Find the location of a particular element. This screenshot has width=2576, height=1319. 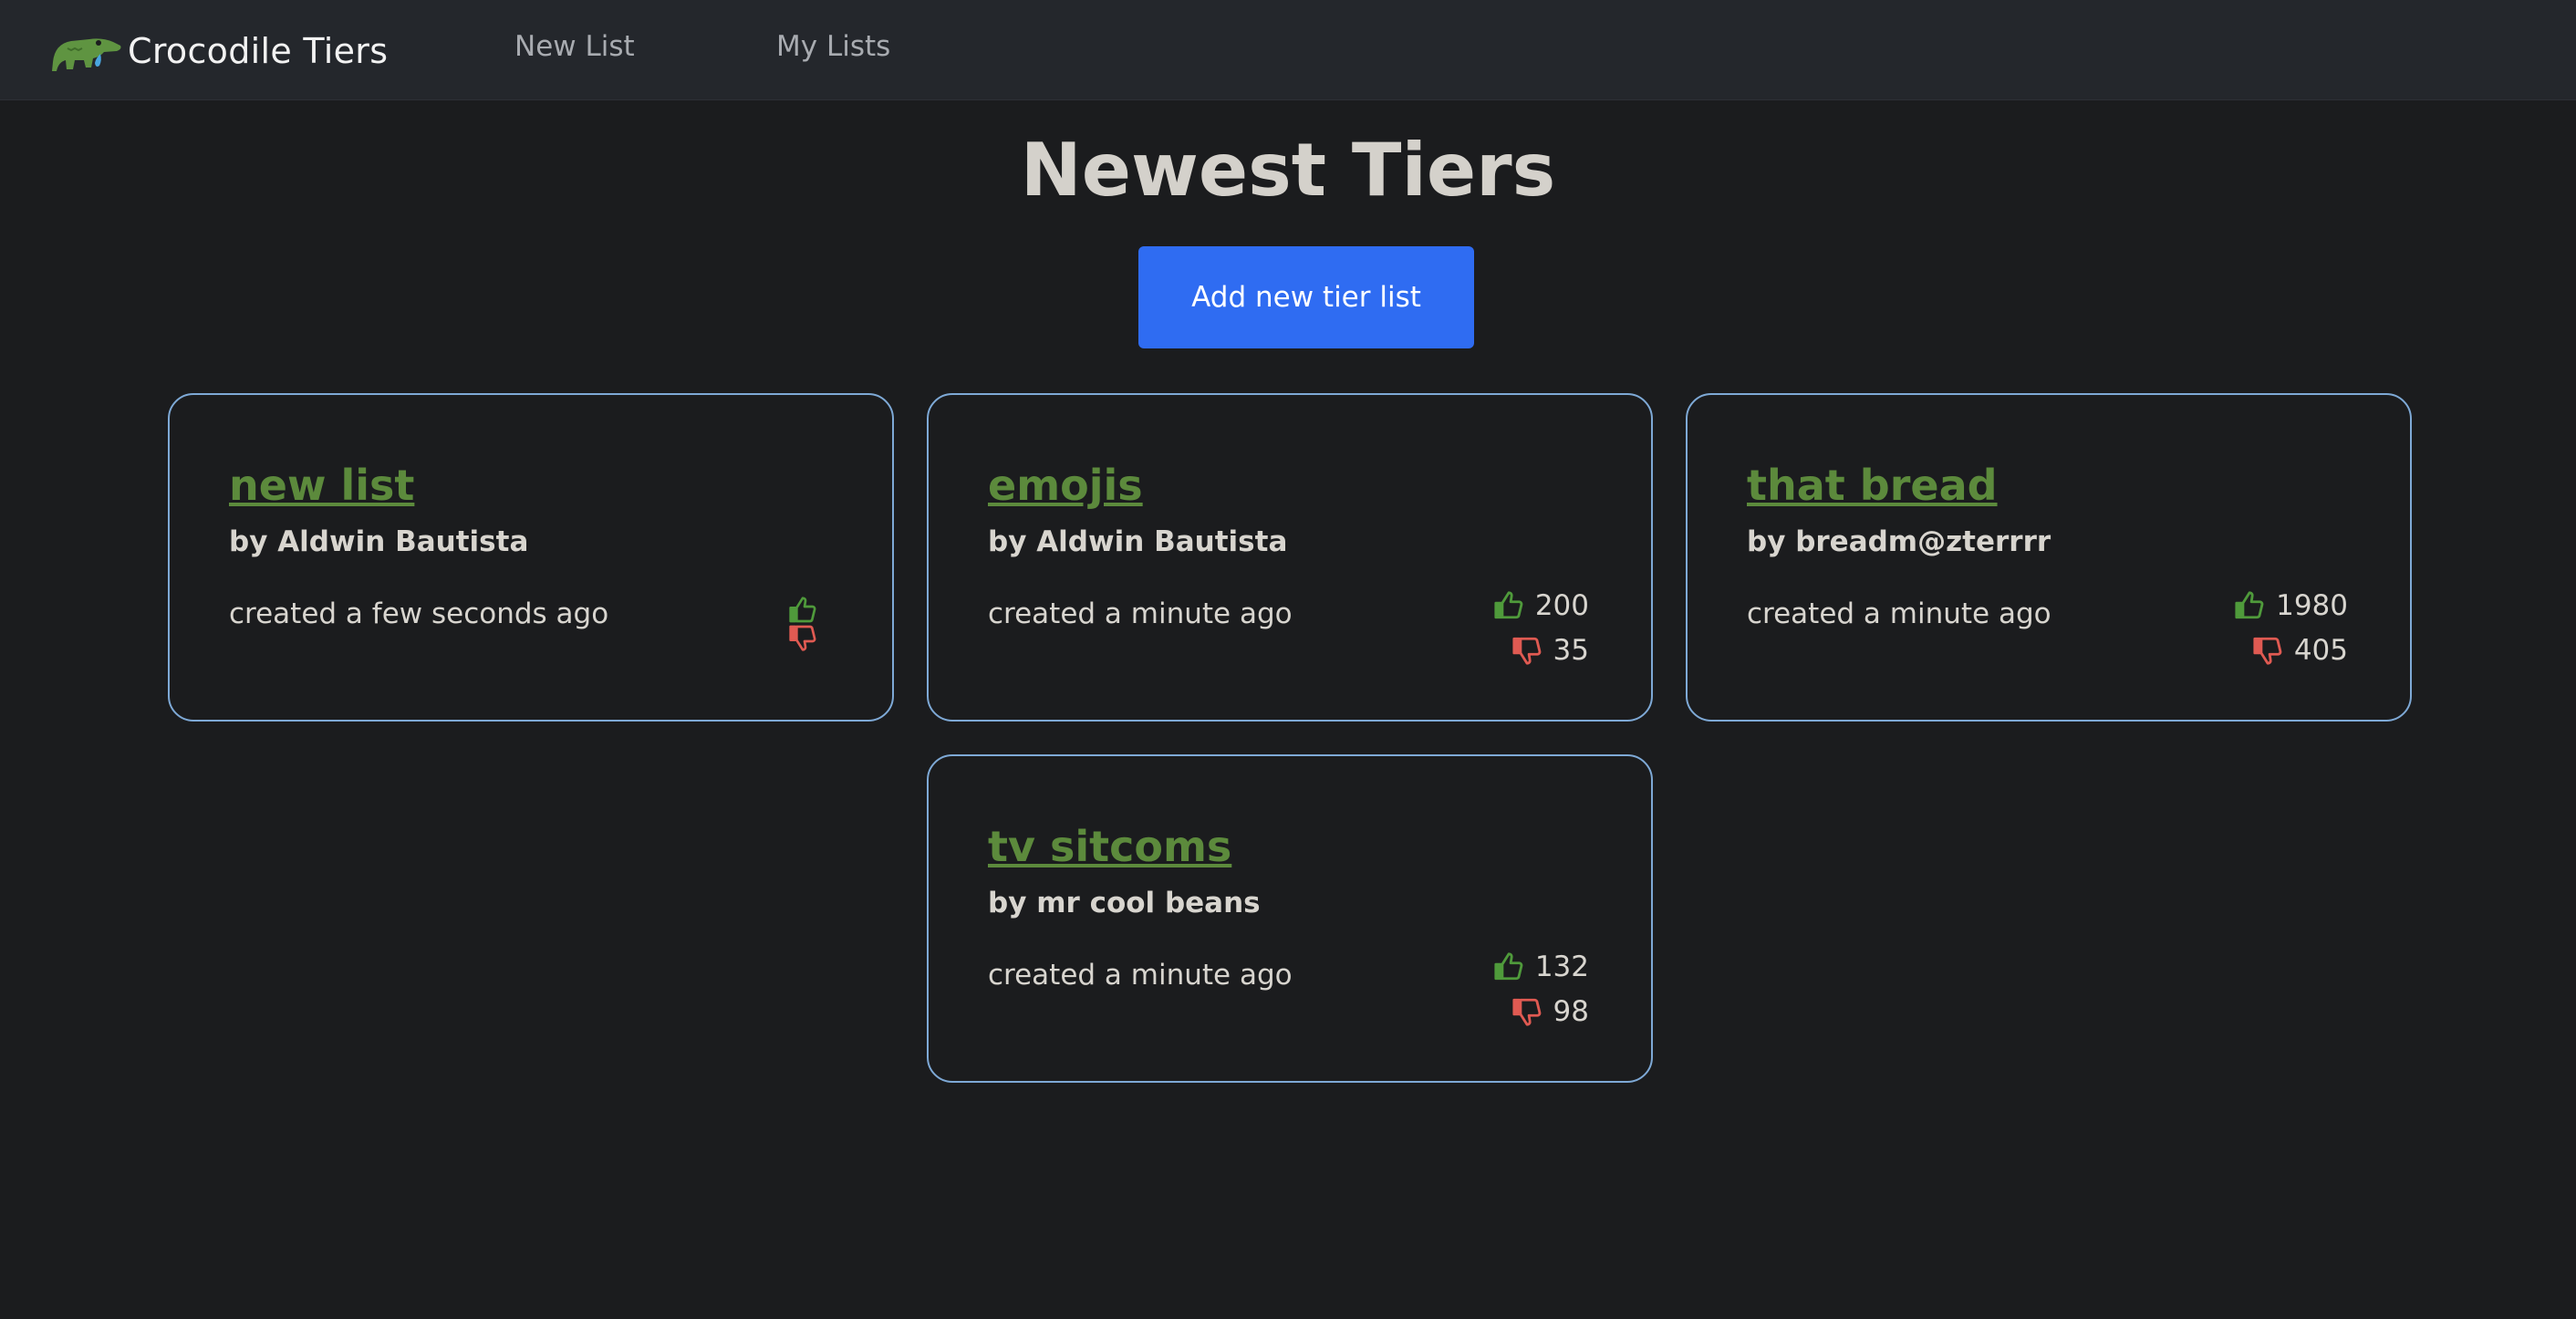

downvote: 405 is located at coordinates (2300, 650).